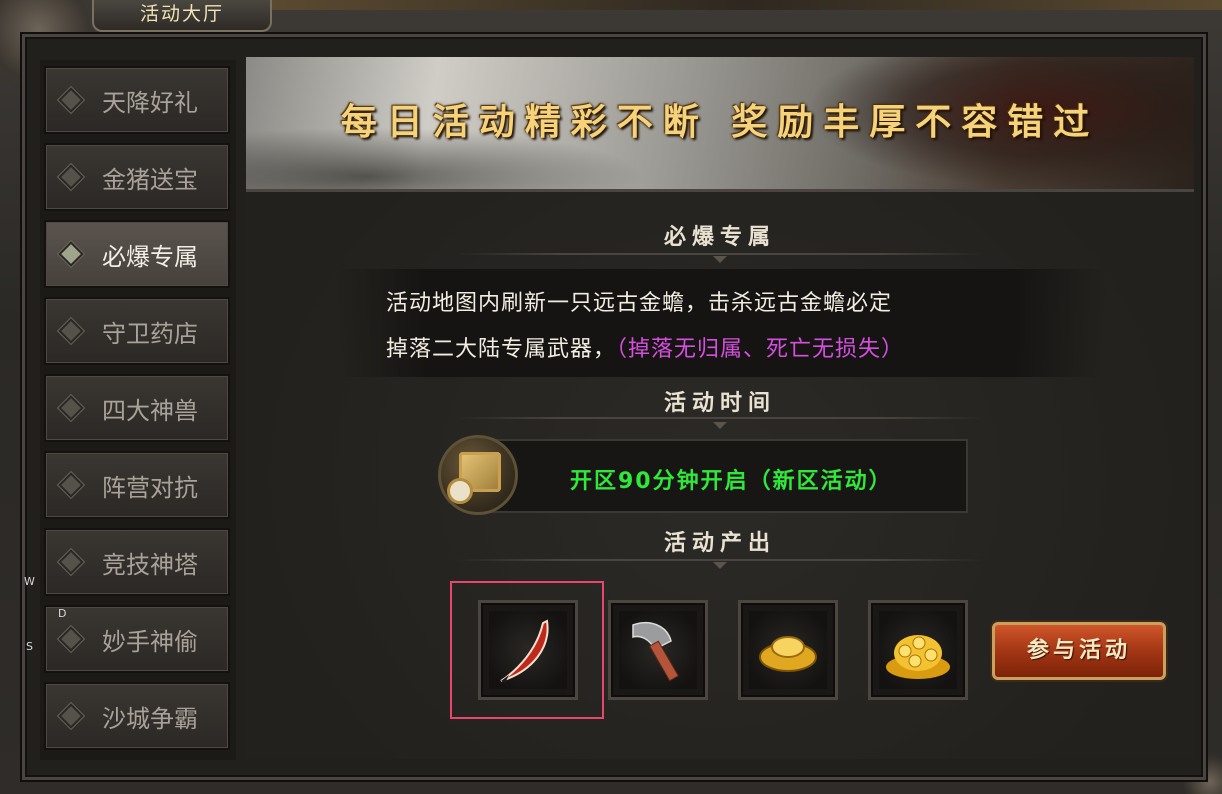  What do you see at coordinates (760, 349) in the screenshot?
I see `description-note: （掉落无归属、死亡无损失）` at bounding box center [760, 349].